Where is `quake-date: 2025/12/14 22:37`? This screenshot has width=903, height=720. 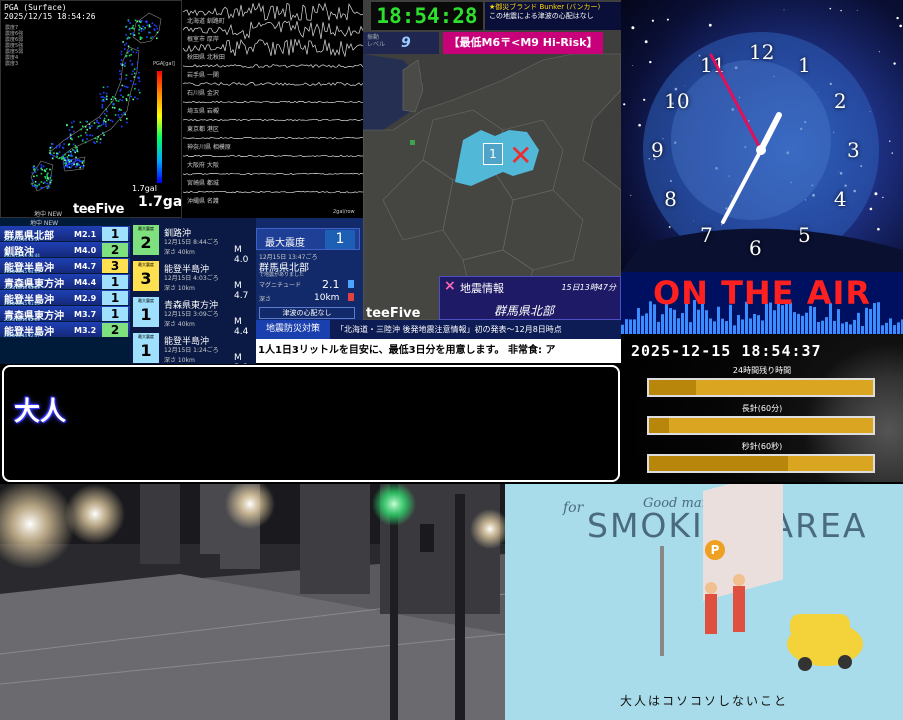 quake-date: 2025/12/14 22:37 is located at coordinates (22, 335).